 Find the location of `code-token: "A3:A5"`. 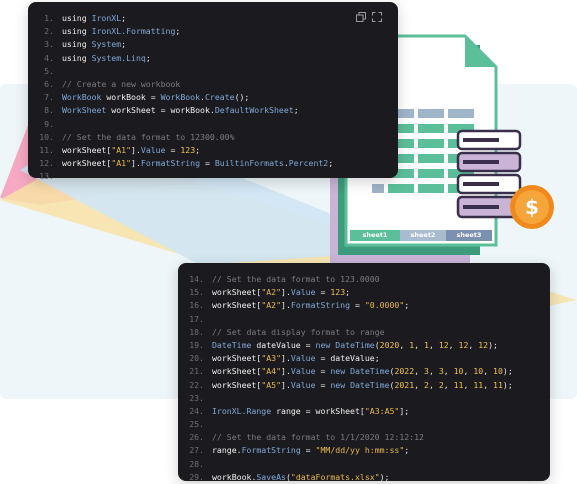

code-token: "A3:A5" is located at coordinates (382, 410).